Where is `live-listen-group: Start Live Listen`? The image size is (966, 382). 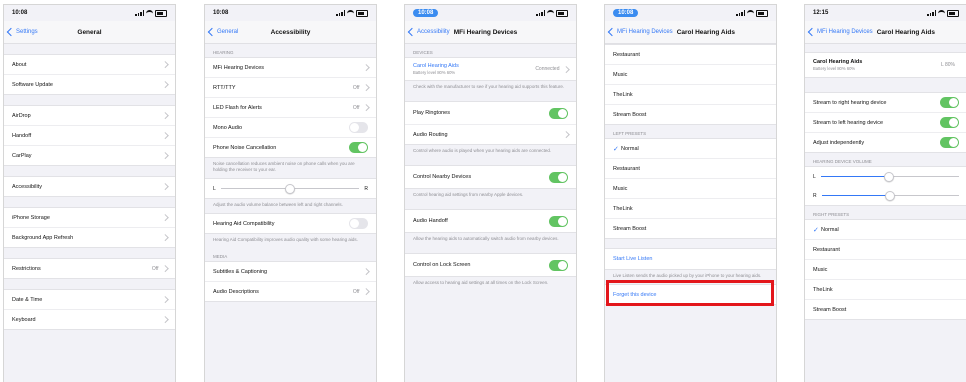
live-listen-group: Start Live Listen is located at coordinates (690, 259).